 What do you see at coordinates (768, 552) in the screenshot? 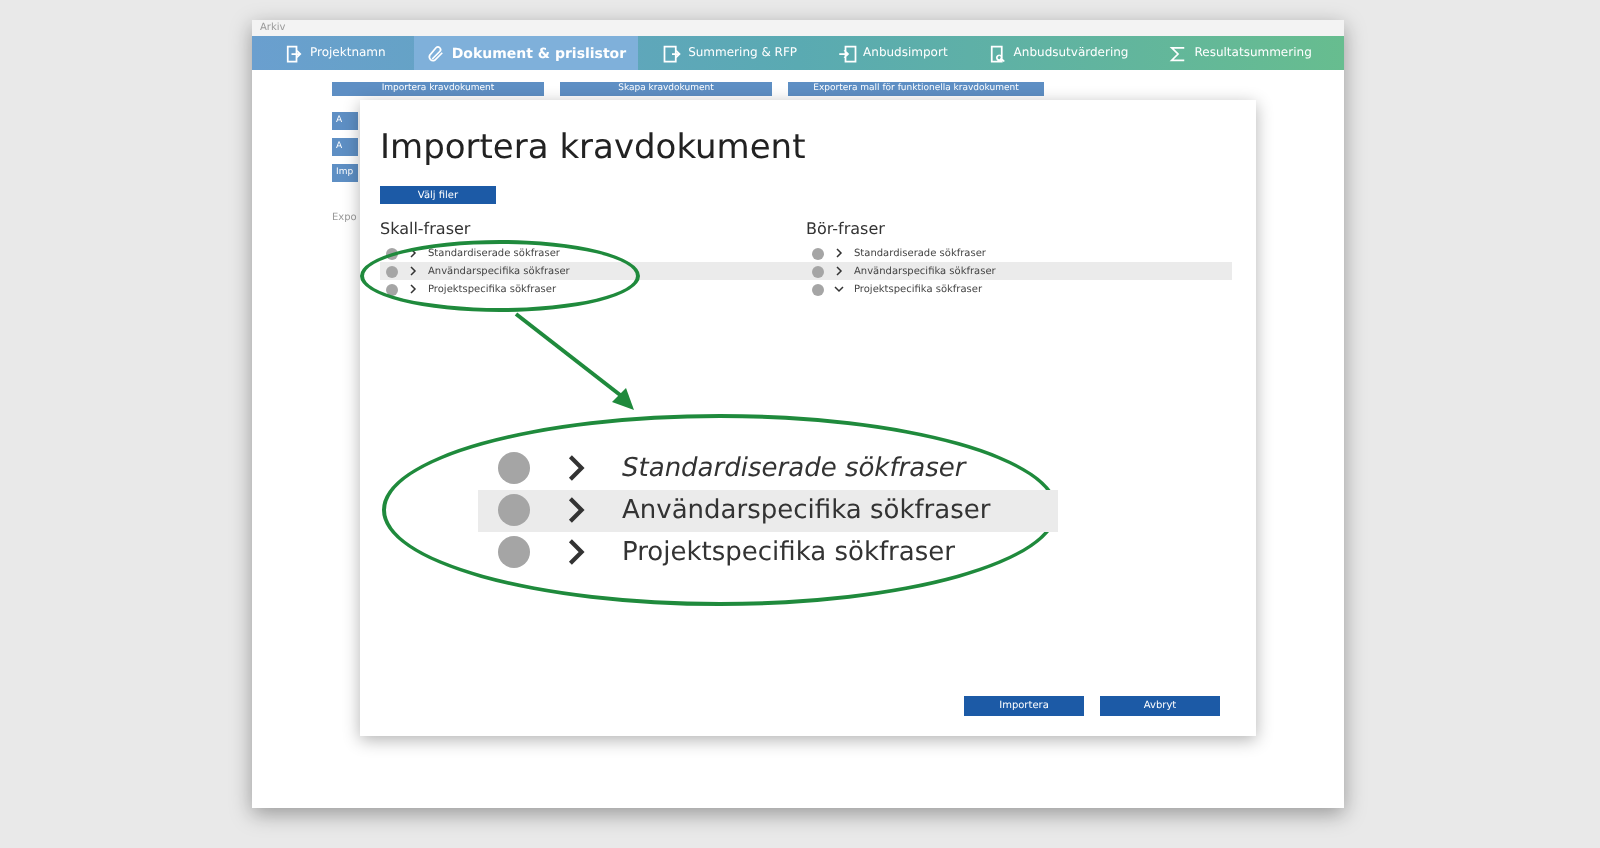
I see `magnified-row: Projektspecifika sökfraser` at bounding box center [768, 552].